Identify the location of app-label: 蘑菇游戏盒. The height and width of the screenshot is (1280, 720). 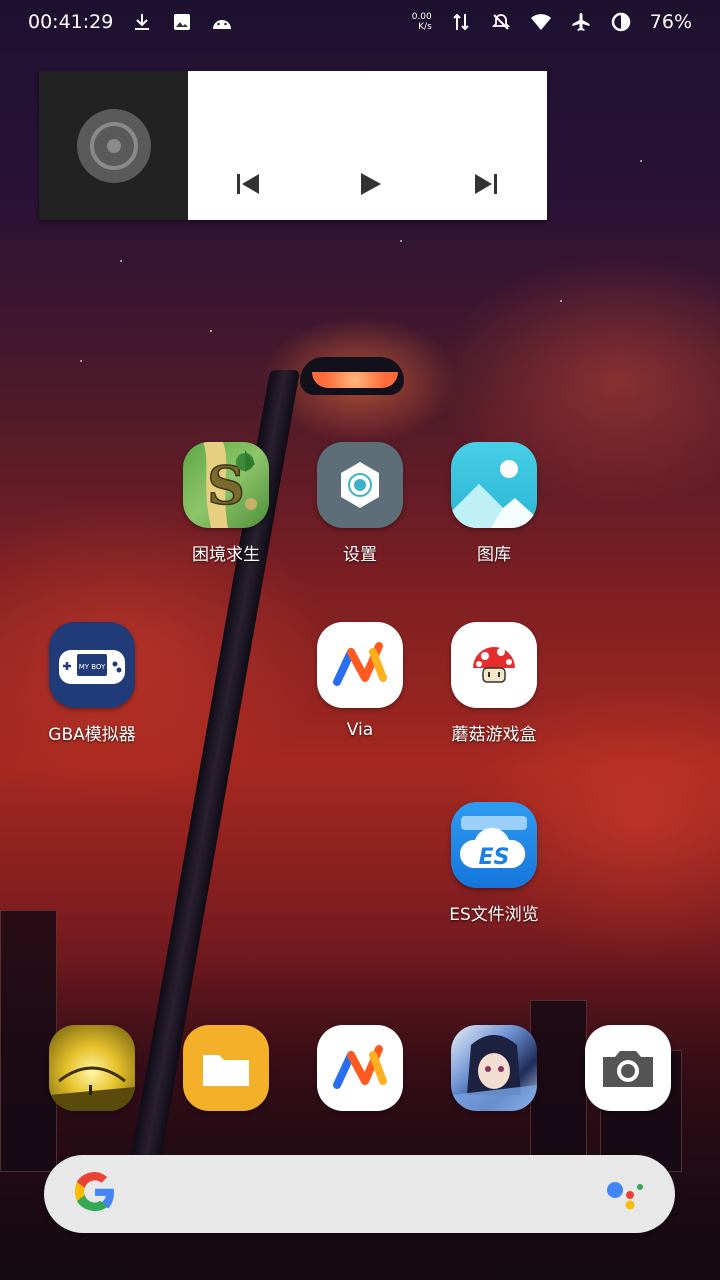
(494, 735).